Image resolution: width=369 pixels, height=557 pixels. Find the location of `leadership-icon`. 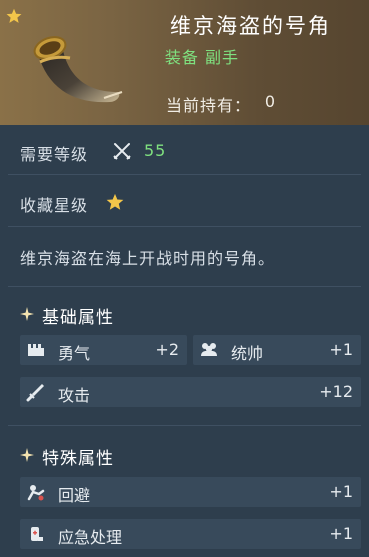

leadership-icon is located at coordinates (209, 349).